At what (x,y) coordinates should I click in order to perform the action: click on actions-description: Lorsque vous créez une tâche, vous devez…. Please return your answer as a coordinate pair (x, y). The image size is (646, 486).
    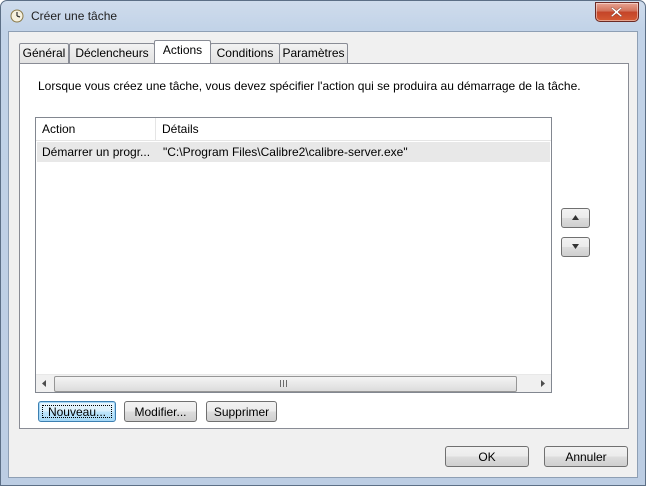
    Looking at the image, I should click on (309, 86).